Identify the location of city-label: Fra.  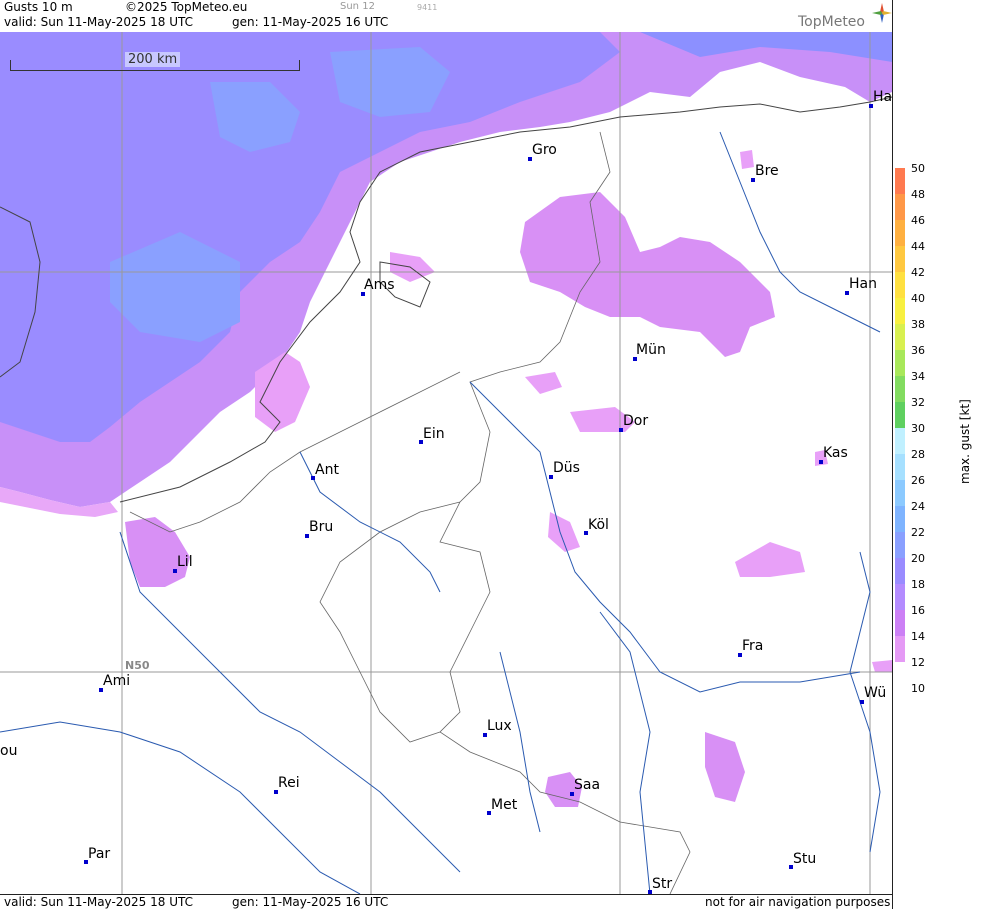
(752, 646).